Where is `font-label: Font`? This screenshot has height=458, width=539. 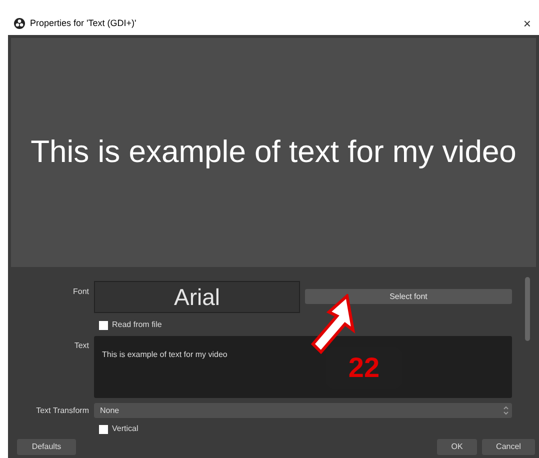 font-label: Font is located at coordinates (81, 292).